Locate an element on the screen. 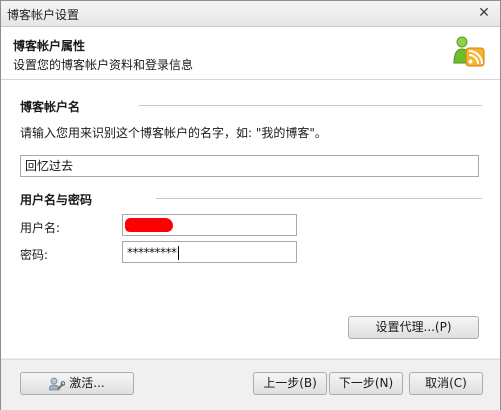  proxy-settings-button: 设置代理...(P) is located at coordinates (413, 327).